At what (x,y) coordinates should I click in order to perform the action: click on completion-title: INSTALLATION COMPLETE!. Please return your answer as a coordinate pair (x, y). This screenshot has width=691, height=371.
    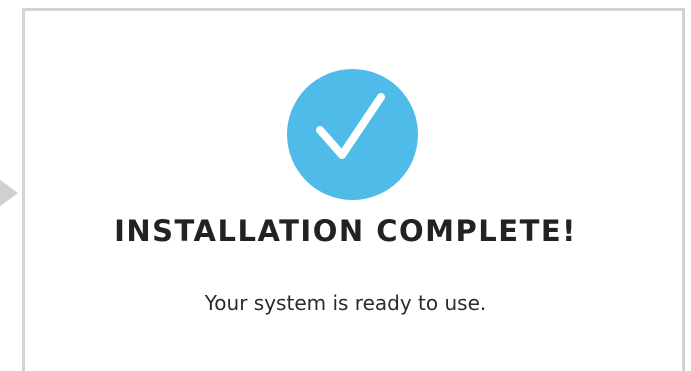
    Looking at the image, I should click on (345, 231).